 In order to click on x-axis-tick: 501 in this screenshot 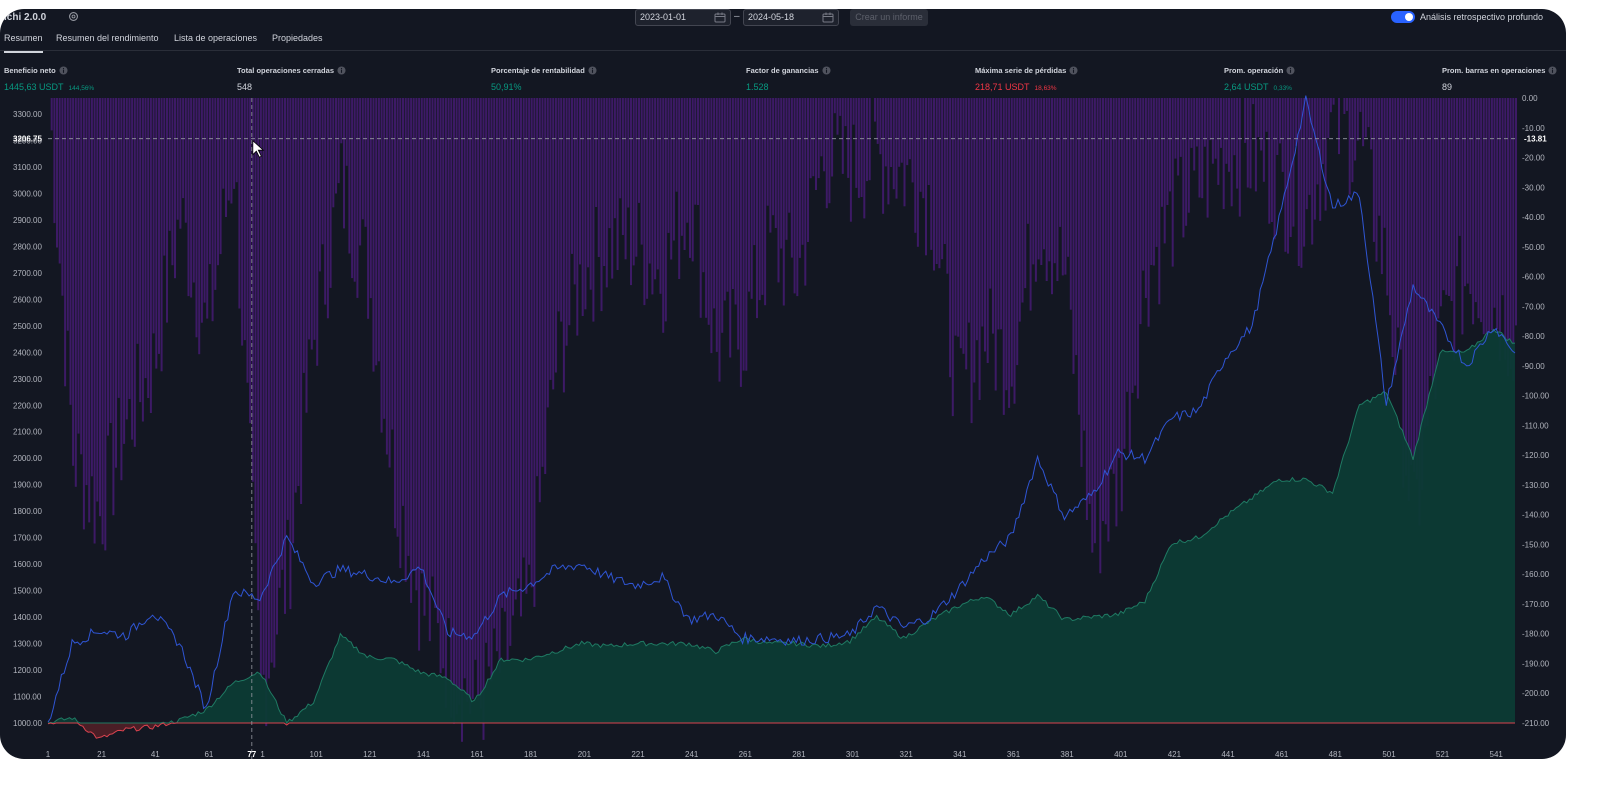, I will do `click(1389, 754)`.